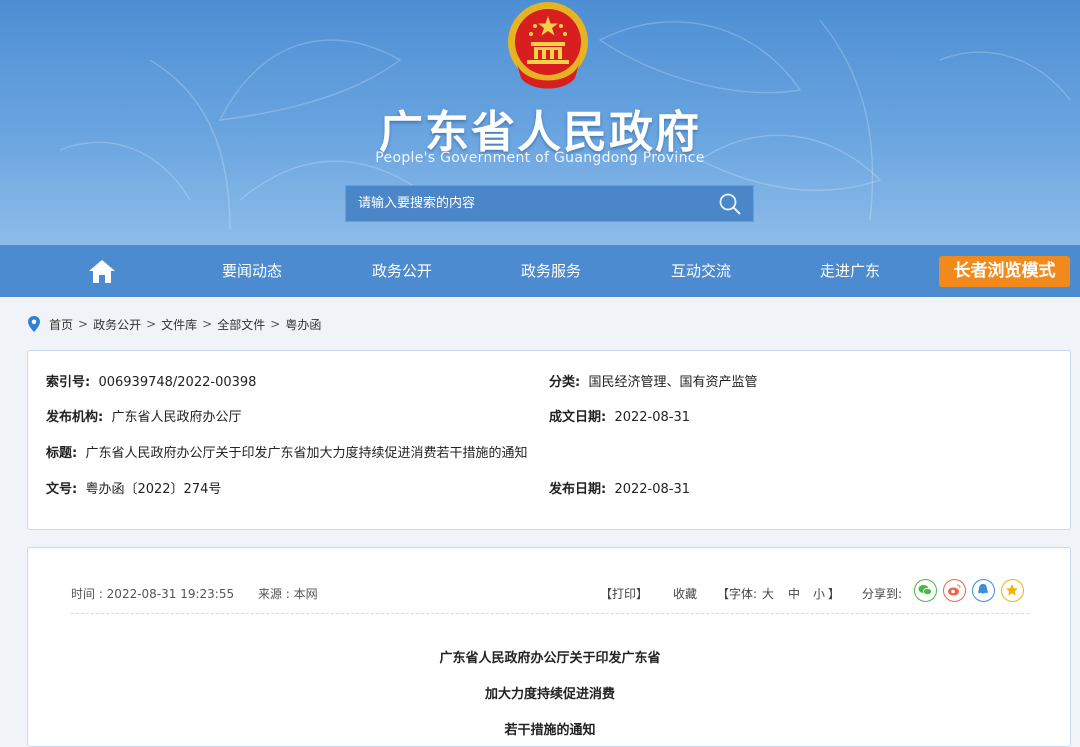 The height and width of the screenshot is (747, 1080). What do you see at coordinates (730, 204) in the screenshot?
I see `search-icon` at bounding box center [730, 204].